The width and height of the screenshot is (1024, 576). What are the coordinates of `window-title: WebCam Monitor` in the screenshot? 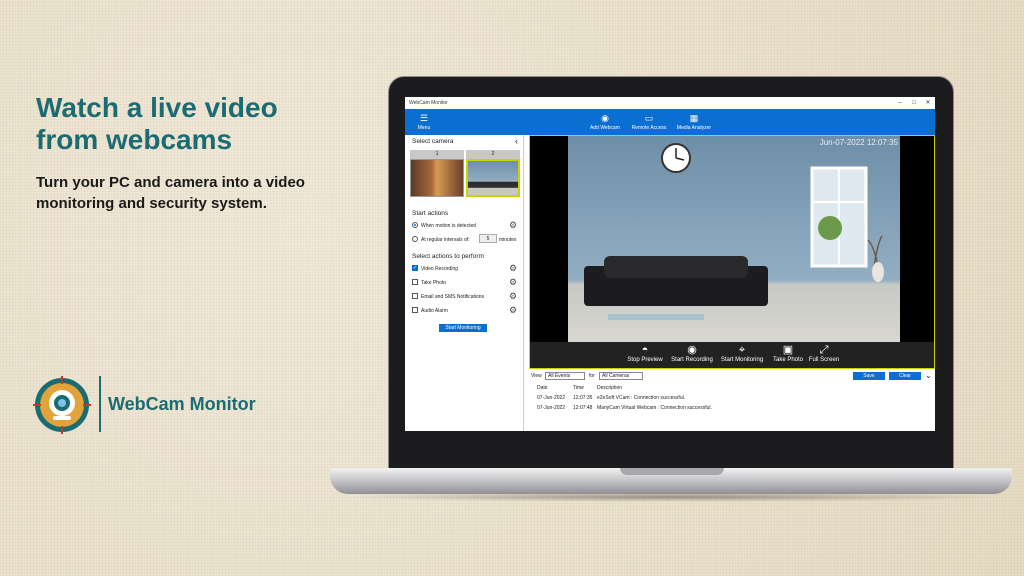 It's located at (670, 103).